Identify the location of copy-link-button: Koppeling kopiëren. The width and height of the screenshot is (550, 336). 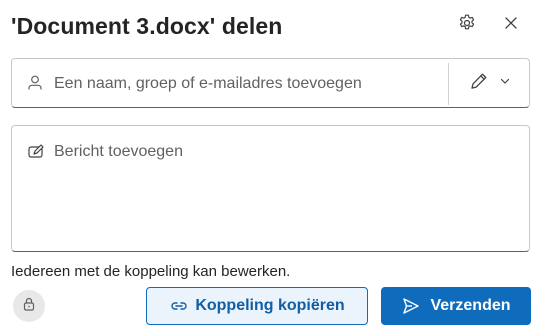
(257, 306).